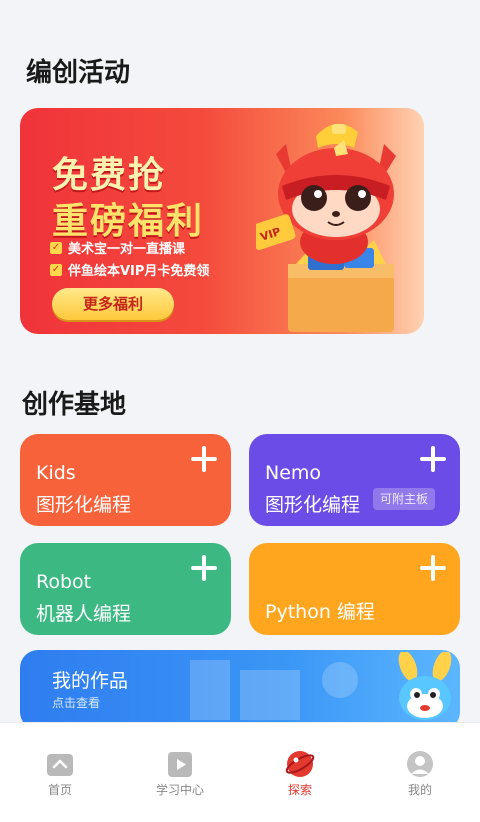 This screenshot has width=480, height=822. What do you see at coordinates (78, 73) in the screenshot?
I see `activities-title: 编创活动` at bounding box center [78, 73].